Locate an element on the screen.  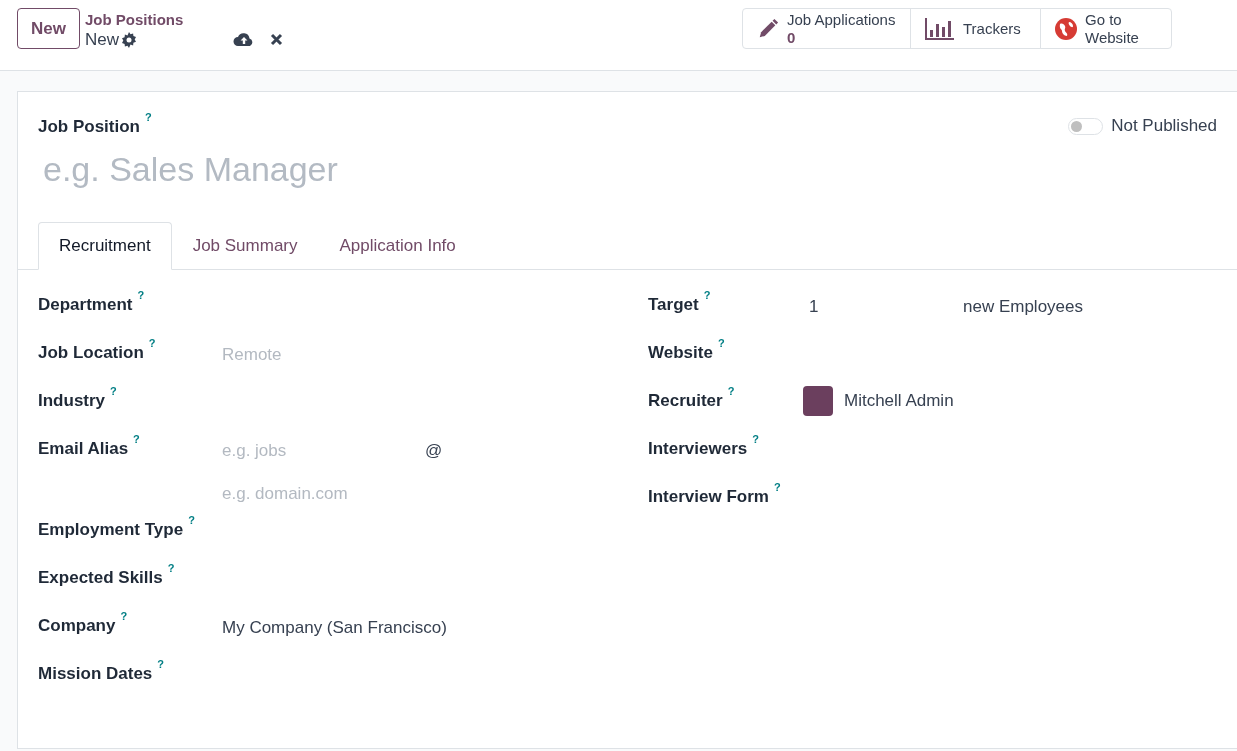
field-label: Interviewers is located at coordinates (698, 448).